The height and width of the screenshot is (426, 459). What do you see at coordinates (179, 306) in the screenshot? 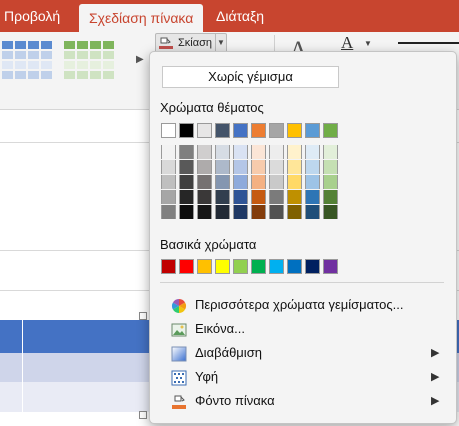
I see `color-wheel-icon` at bounding box center [179, 306].